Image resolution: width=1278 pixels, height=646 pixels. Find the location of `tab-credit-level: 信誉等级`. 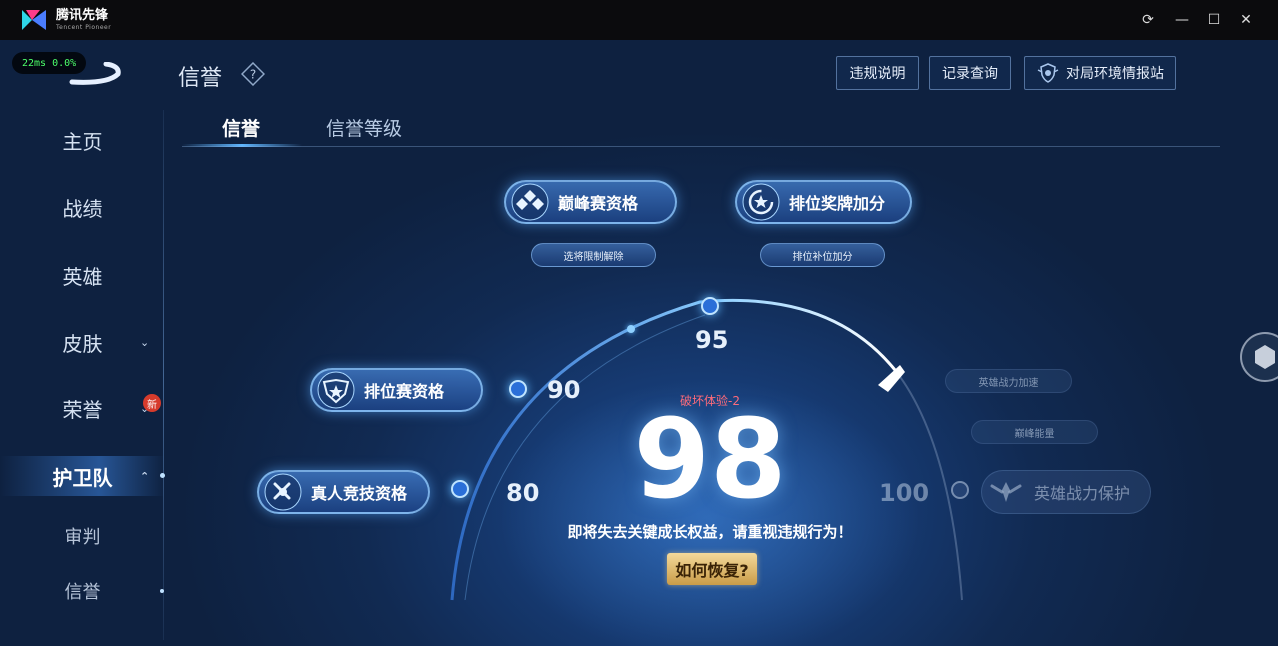

tab-credit-level: 信誉等级 is located at coordinates (364, 127).